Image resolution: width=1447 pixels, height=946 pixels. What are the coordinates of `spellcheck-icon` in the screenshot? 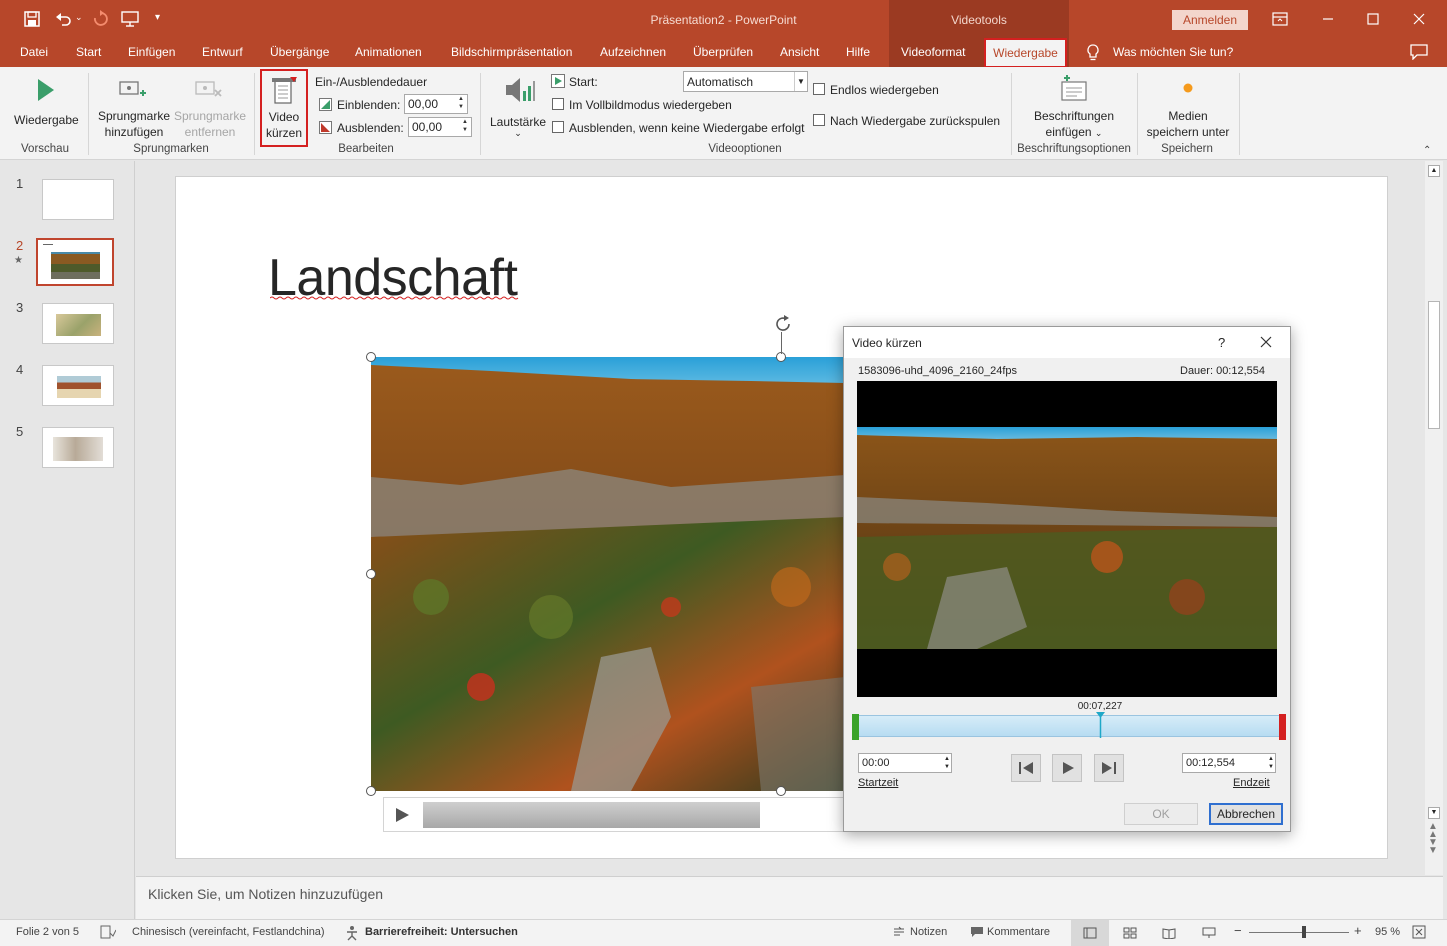 It's located at (108, 932).